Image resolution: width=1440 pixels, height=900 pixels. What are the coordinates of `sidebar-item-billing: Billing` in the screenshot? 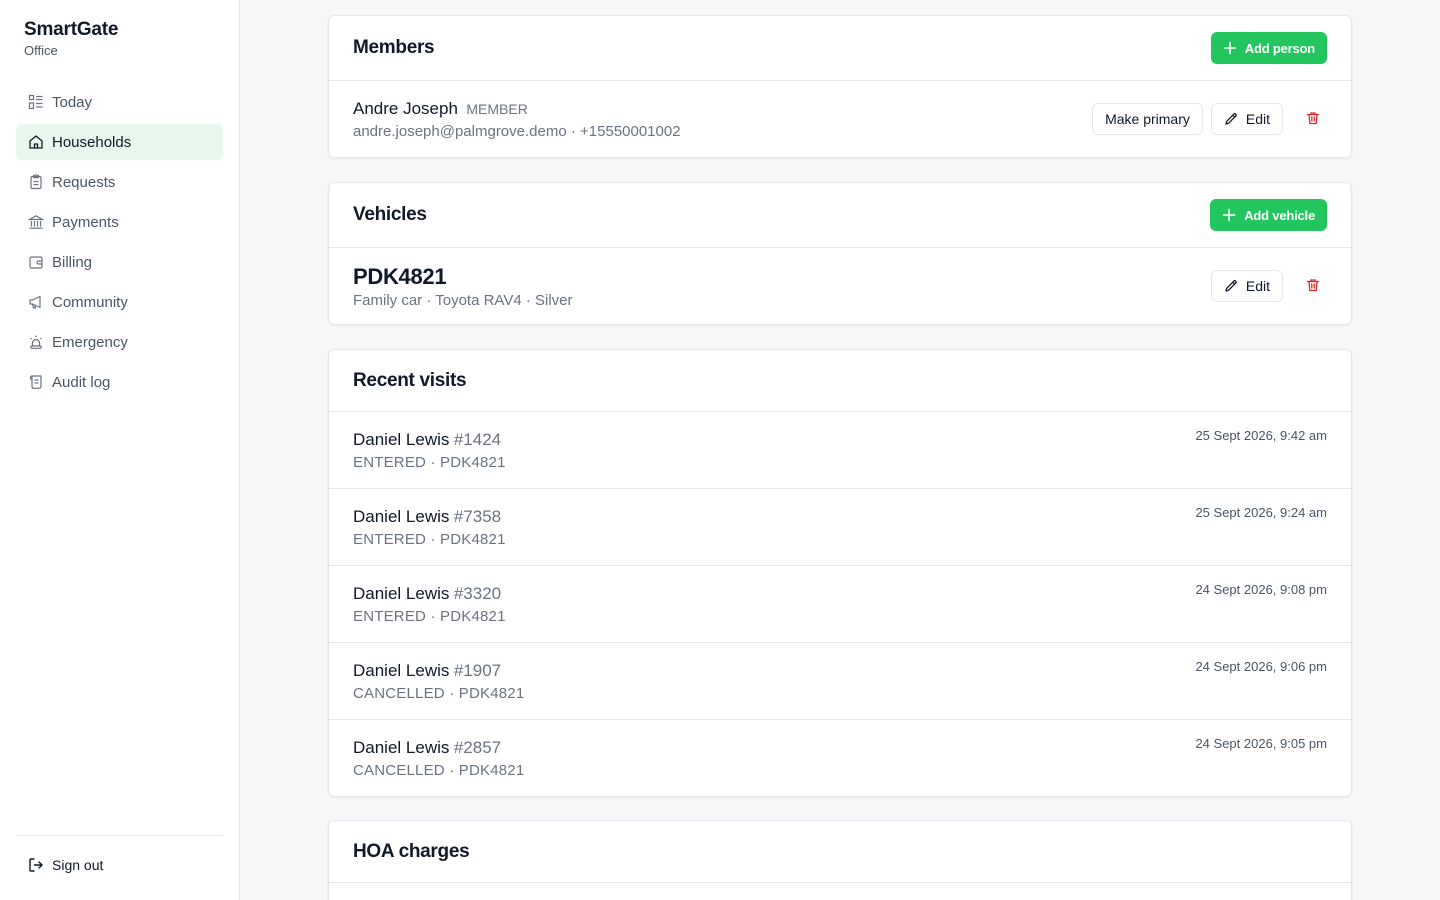 It's located at (119, 262).